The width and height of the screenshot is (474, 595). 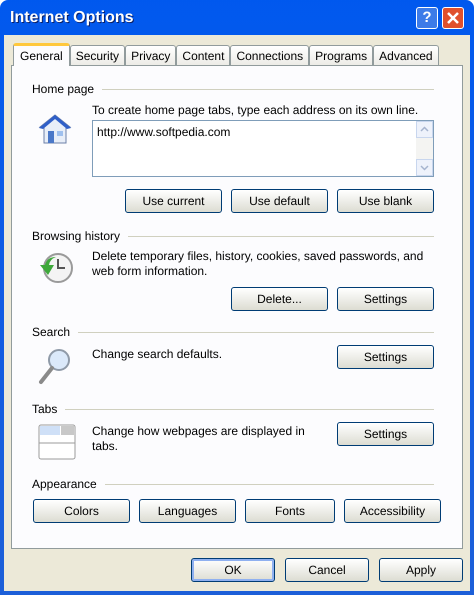 What do you see at coordinates (158, 354) in the screenshot?
I see `description: Change search defaults.` at bounding box center [158, 354].